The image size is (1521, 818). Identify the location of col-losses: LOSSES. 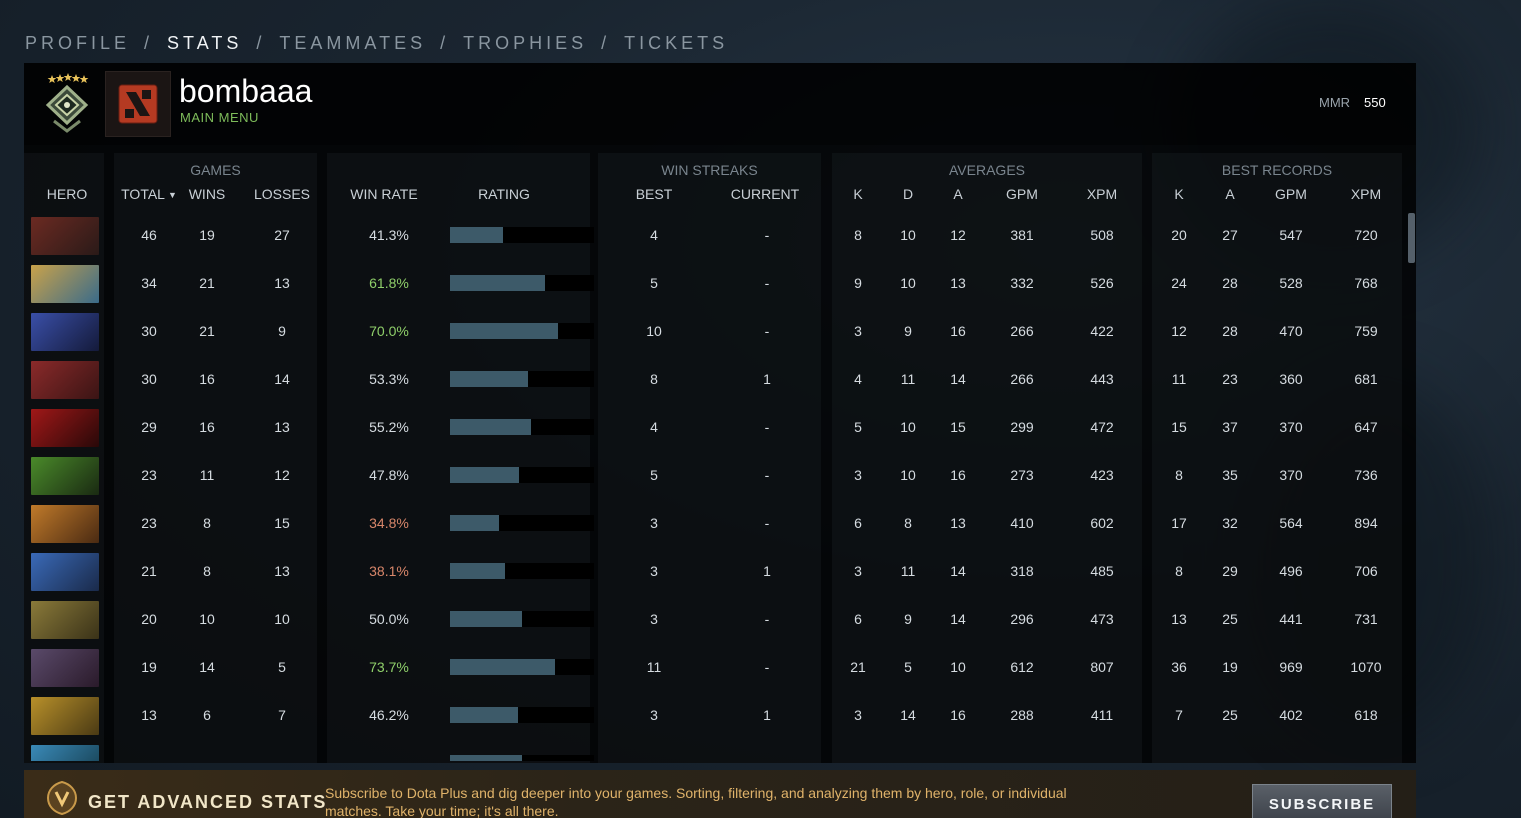
(282, 194).